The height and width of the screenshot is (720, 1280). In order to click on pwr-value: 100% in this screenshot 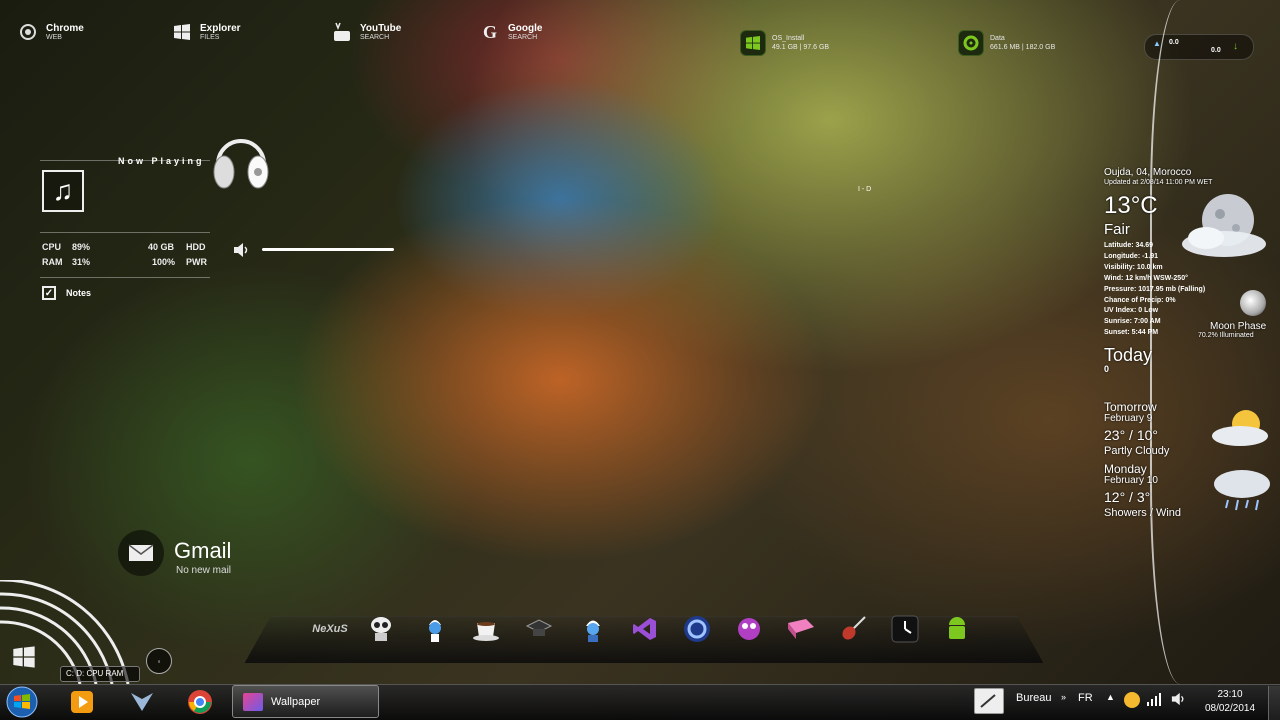, I will do `click(164, 262)`.